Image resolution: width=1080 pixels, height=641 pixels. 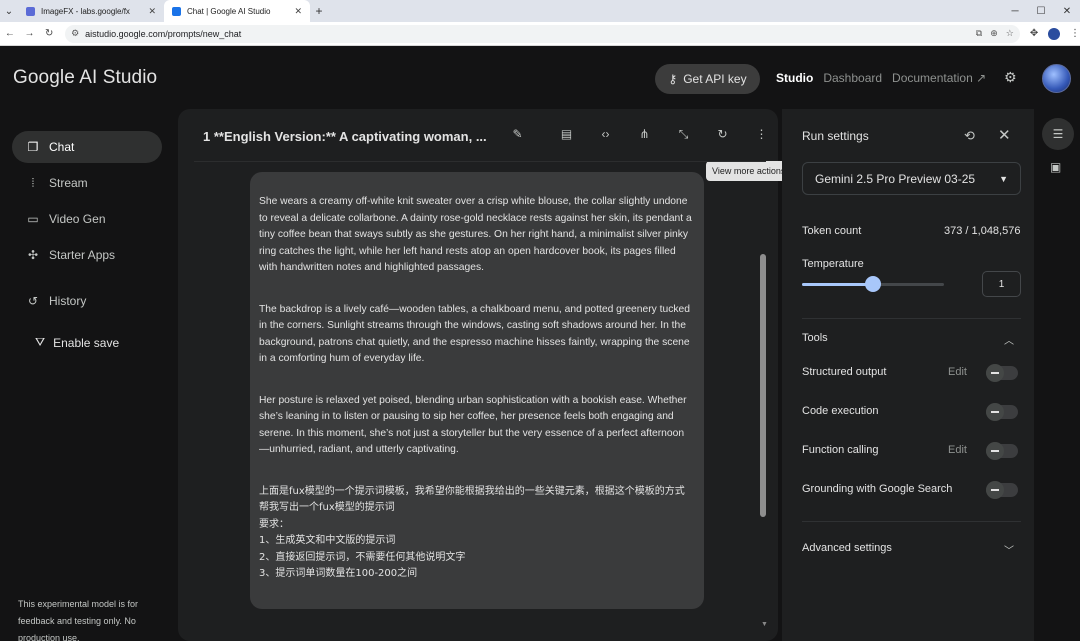 I want to click on external-link-icon: ↗, so click(x=981, y=78).